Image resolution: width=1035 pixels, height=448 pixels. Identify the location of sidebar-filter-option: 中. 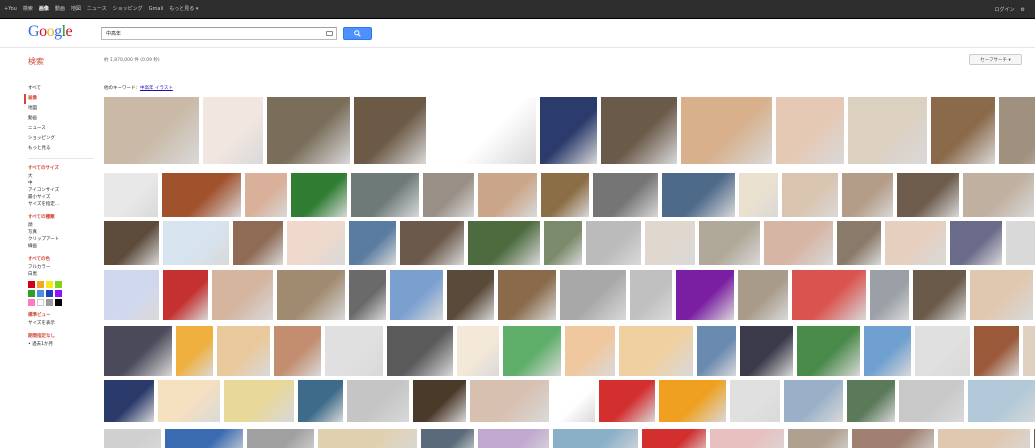
(61, 183).